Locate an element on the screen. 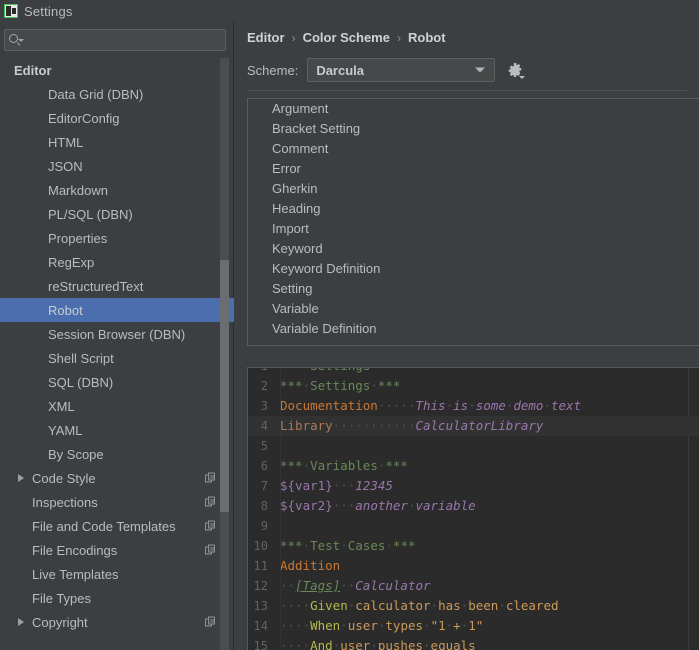 The height and width of the screenshot is (650, 699). color-attribute-item: Import is located at coordinates (473, 229).